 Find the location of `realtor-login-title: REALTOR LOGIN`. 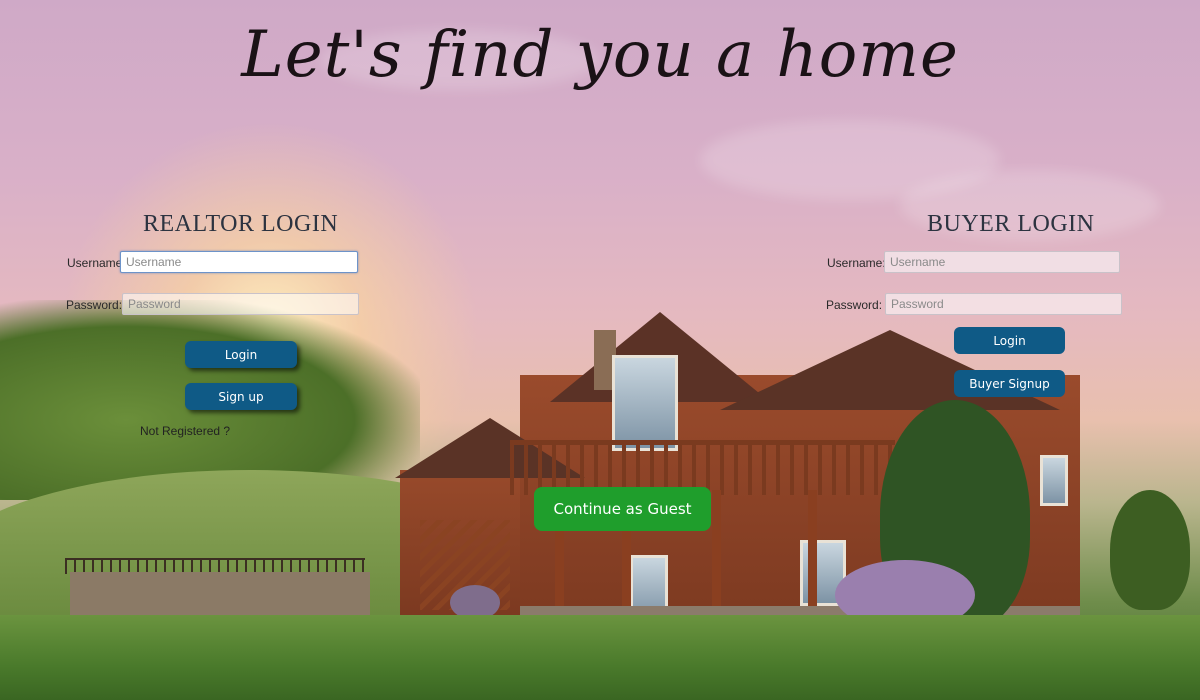

realtor-login-title: REALTOR LOGIN is located at coordinates (241, 224).